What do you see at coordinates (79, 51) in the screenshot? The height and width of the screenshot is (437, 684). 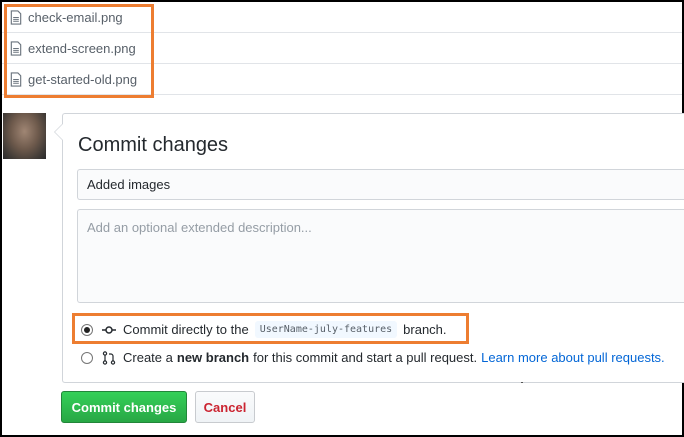 I see `files-highlight-box` at bounding box center [79, 51].